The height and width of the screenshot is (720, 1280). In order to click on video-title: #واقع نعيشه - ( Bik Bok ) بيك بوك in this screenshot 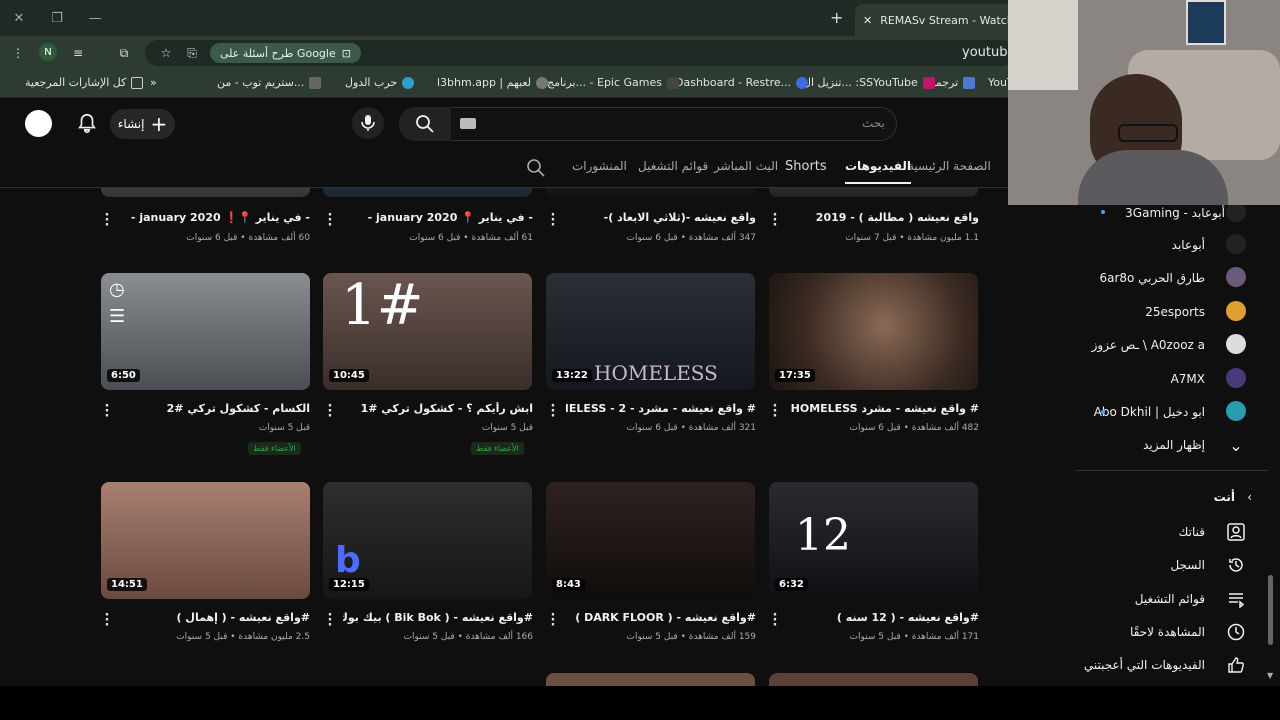, I will do `click(438, 617)`.